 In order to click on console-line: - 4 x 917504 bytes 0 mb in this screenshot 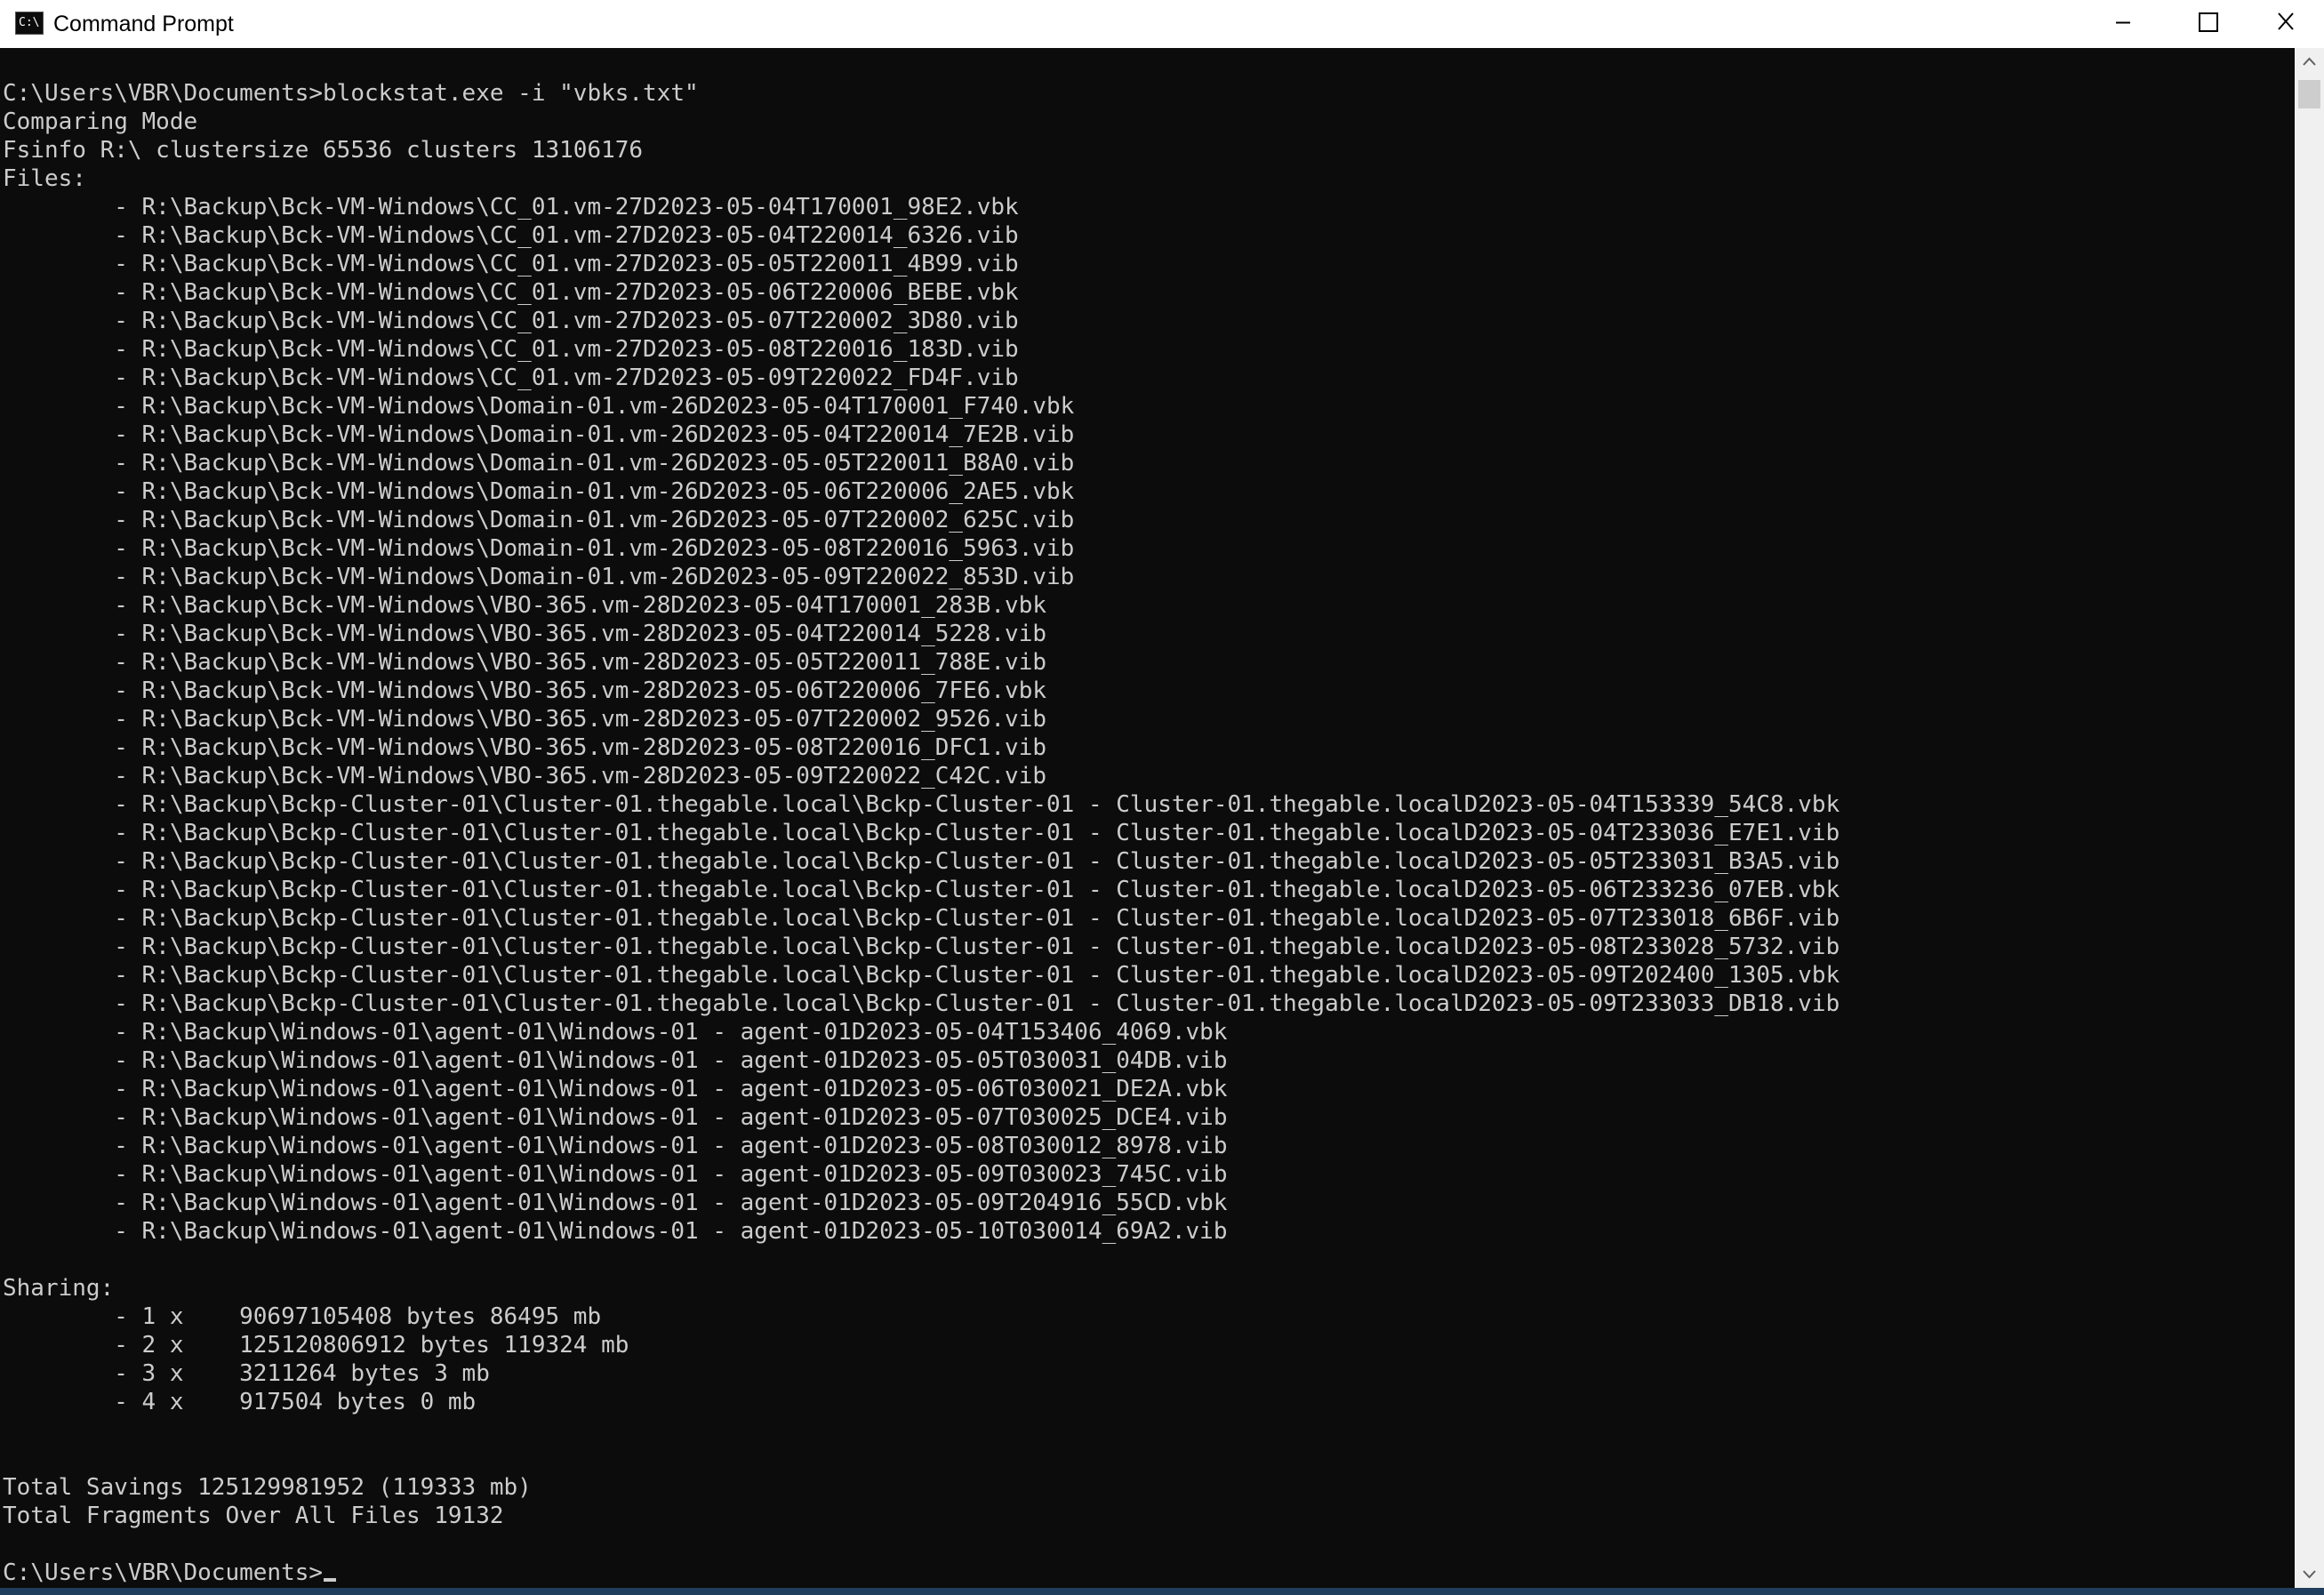, I will do `click(240, 1402)`.